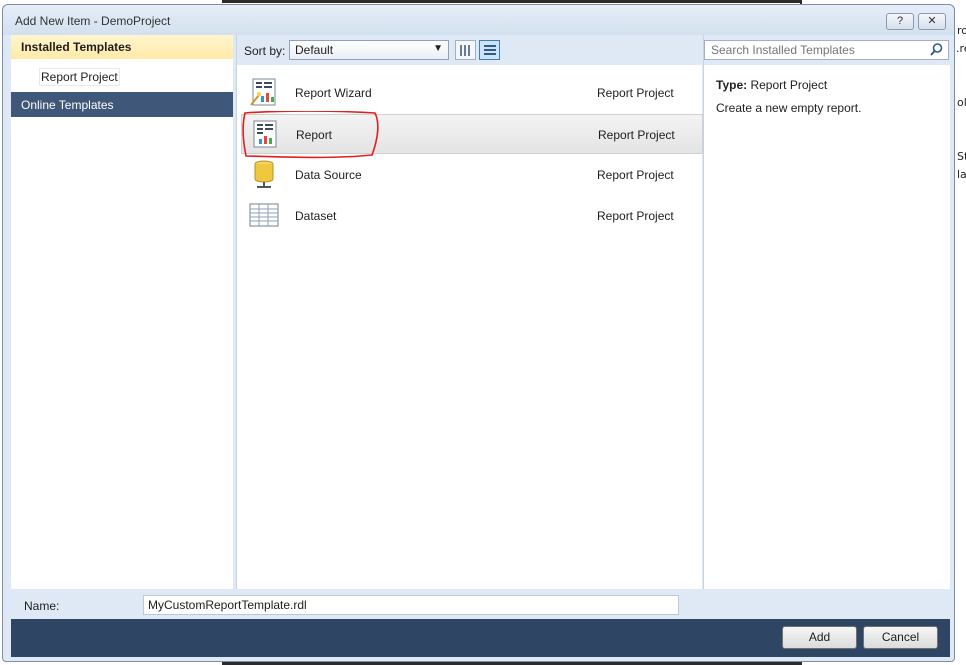 Image resolution: width=966 pixels, height=665 pixels. What do you see at coordinates (264, 174) in the screenshot?
I see `data-source-icon` at bounding box center [264, 174].